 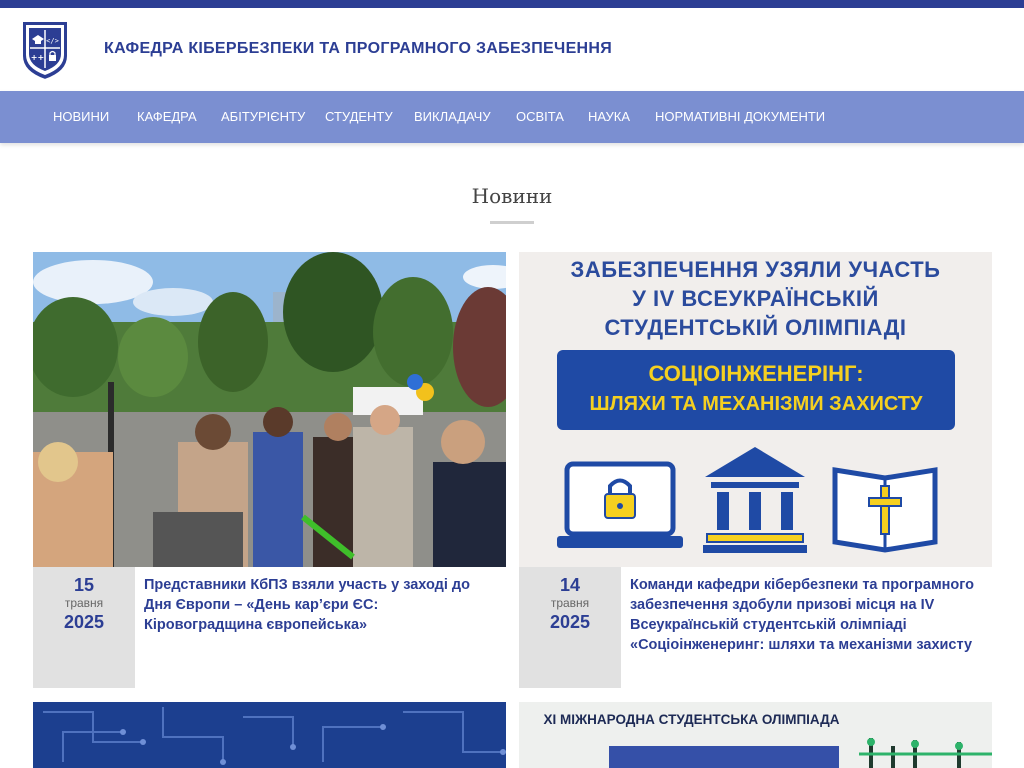 I want to click on news-date: 14 травня 2025, so click(x=570, y=627).